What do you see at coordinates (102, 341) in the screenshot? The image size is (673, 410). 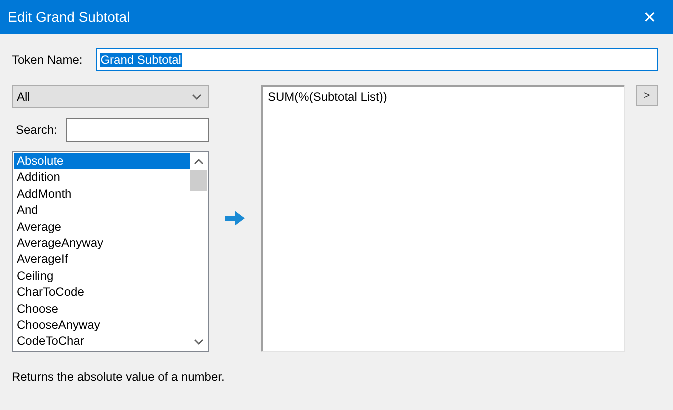 I see `function-item: CodeToChar` at bounding box center [102, 341].